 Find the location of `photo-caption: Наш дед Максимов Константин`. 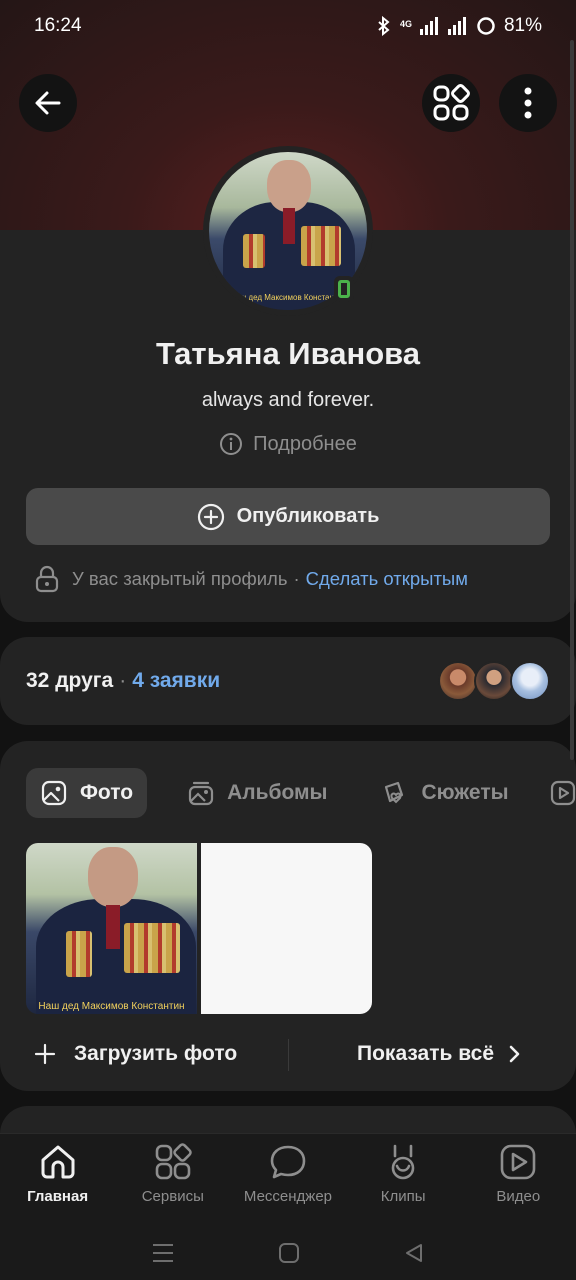

photo-caption: Наш дед Максимов Константин is located at coordinates (111, 1006).